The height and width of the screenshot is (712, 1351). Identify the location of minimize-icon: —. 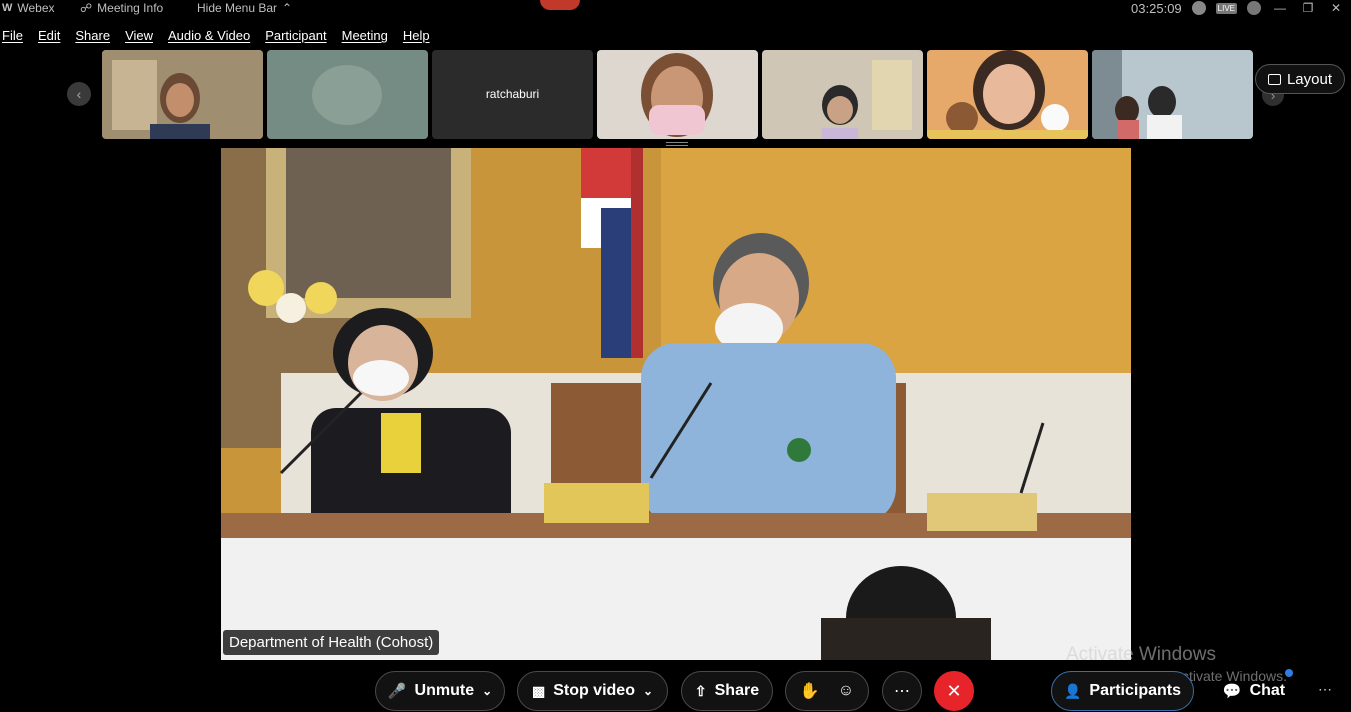
(1280, 8).